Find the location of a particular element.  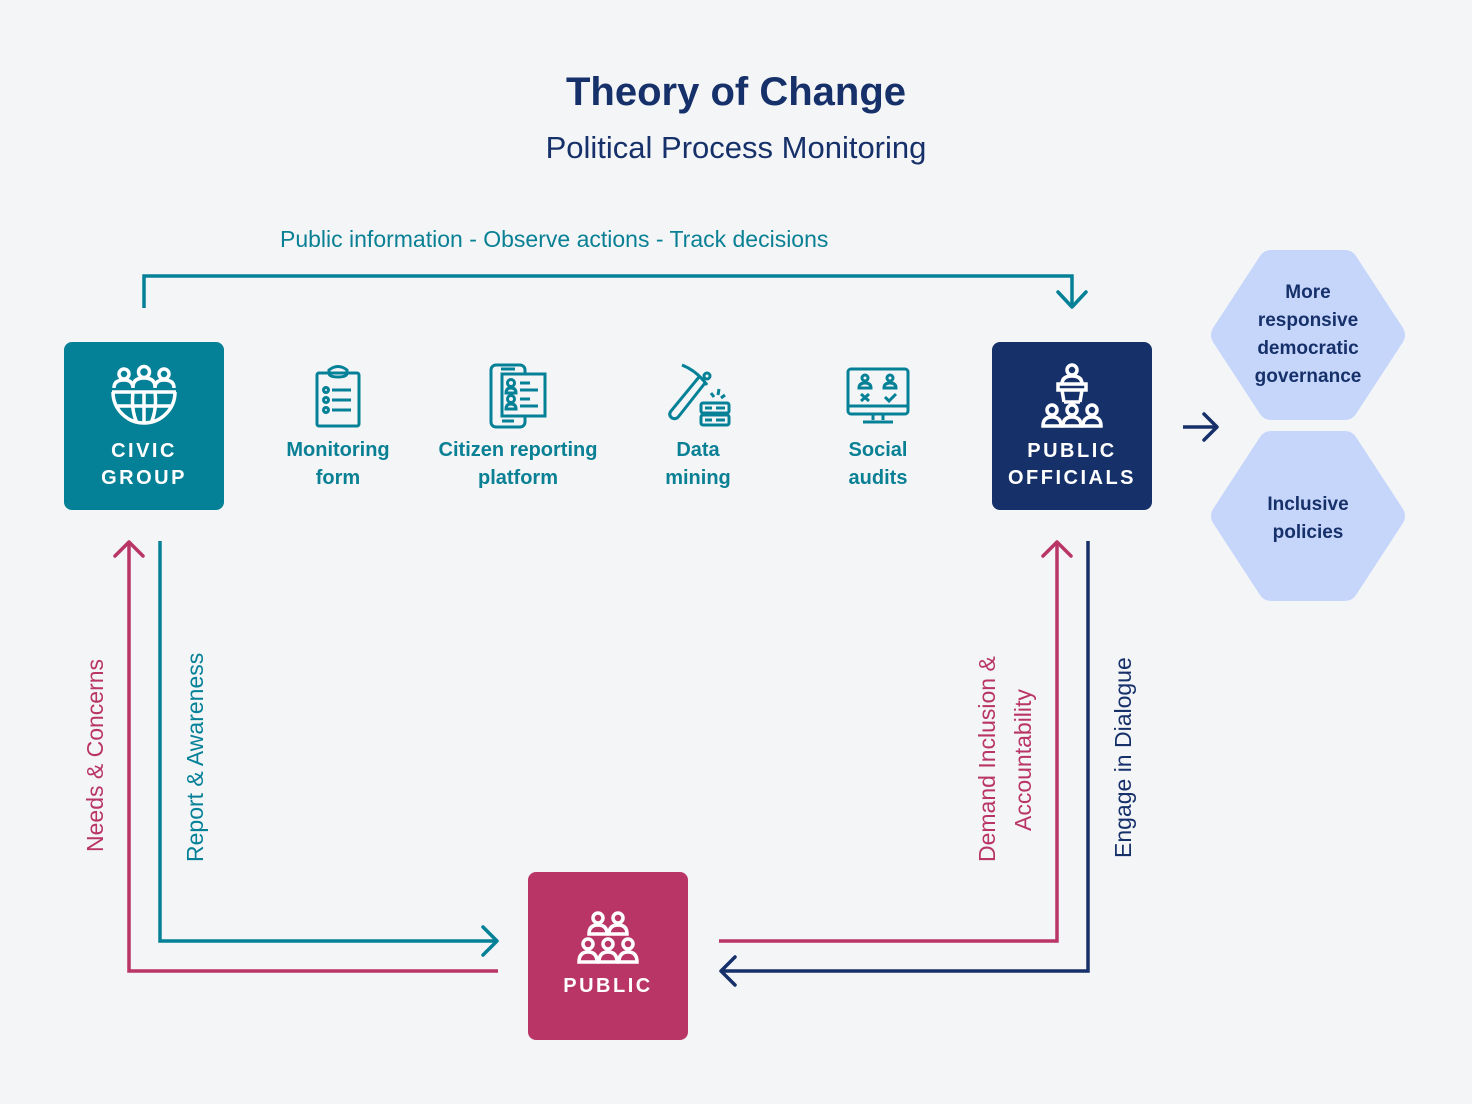

outcome-text: Inclusive is located at coordinates (1308, 504).